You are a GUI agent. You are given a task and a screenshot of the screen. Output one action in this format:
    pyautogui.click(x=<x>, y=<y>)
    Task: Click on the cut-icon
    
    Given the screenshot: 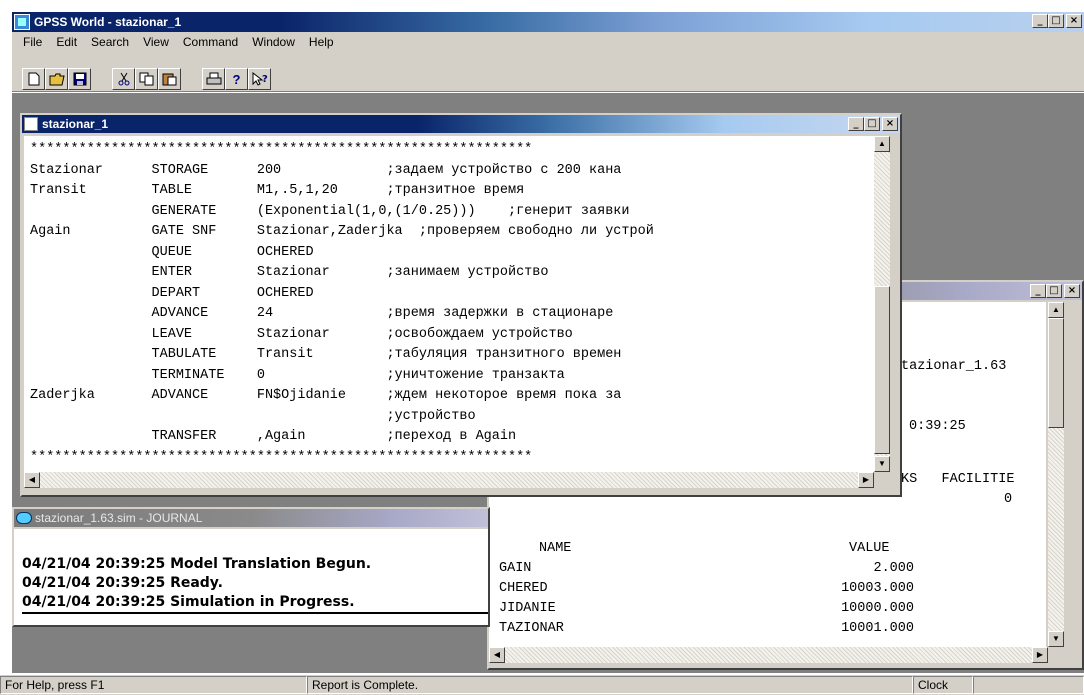 What is the action you would take?
    pyautogui.click(x=123, y=79)
    